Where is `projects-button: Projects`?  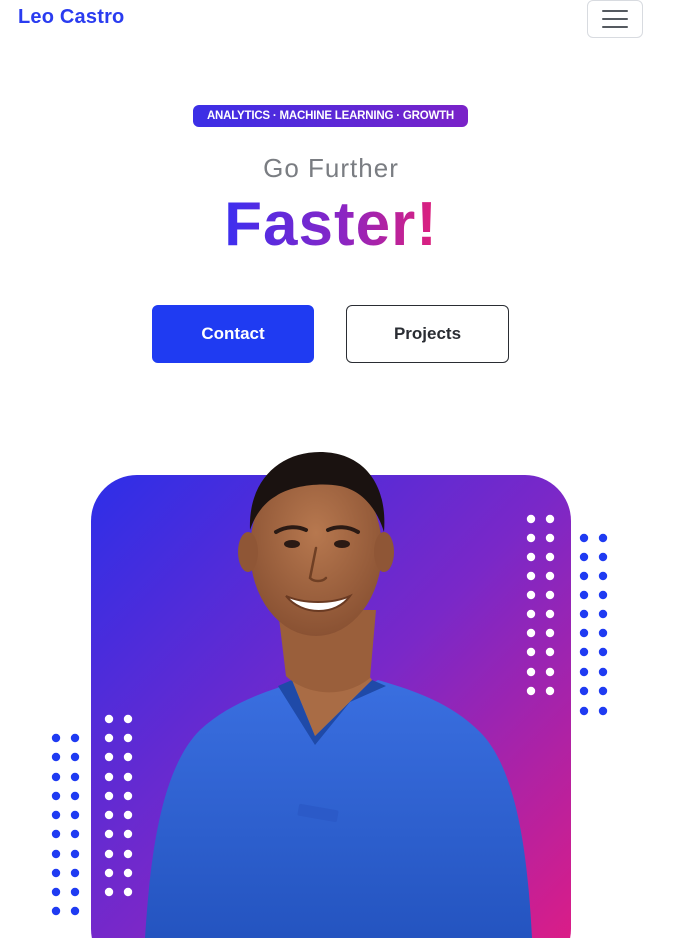
projects-button: Projects is located at coordinates (427, 334).